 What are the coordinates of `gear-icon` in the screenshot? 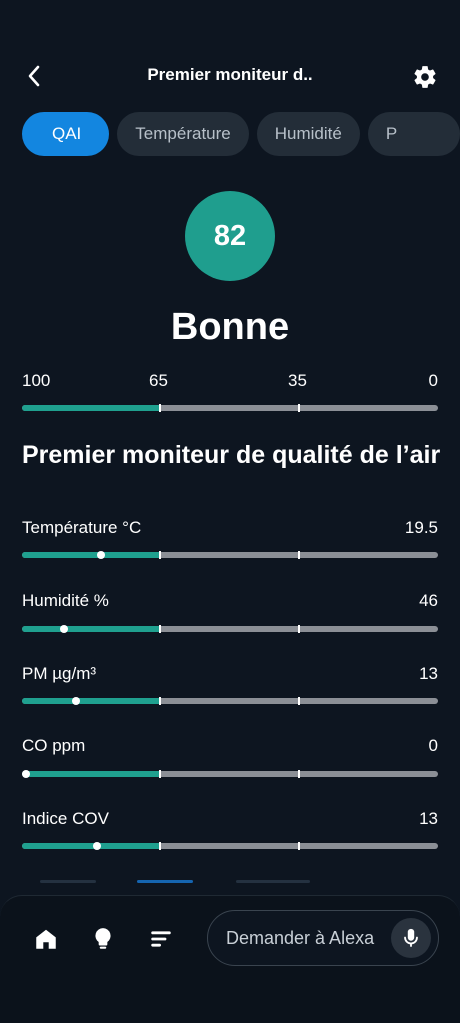 It's located at (425, 77).